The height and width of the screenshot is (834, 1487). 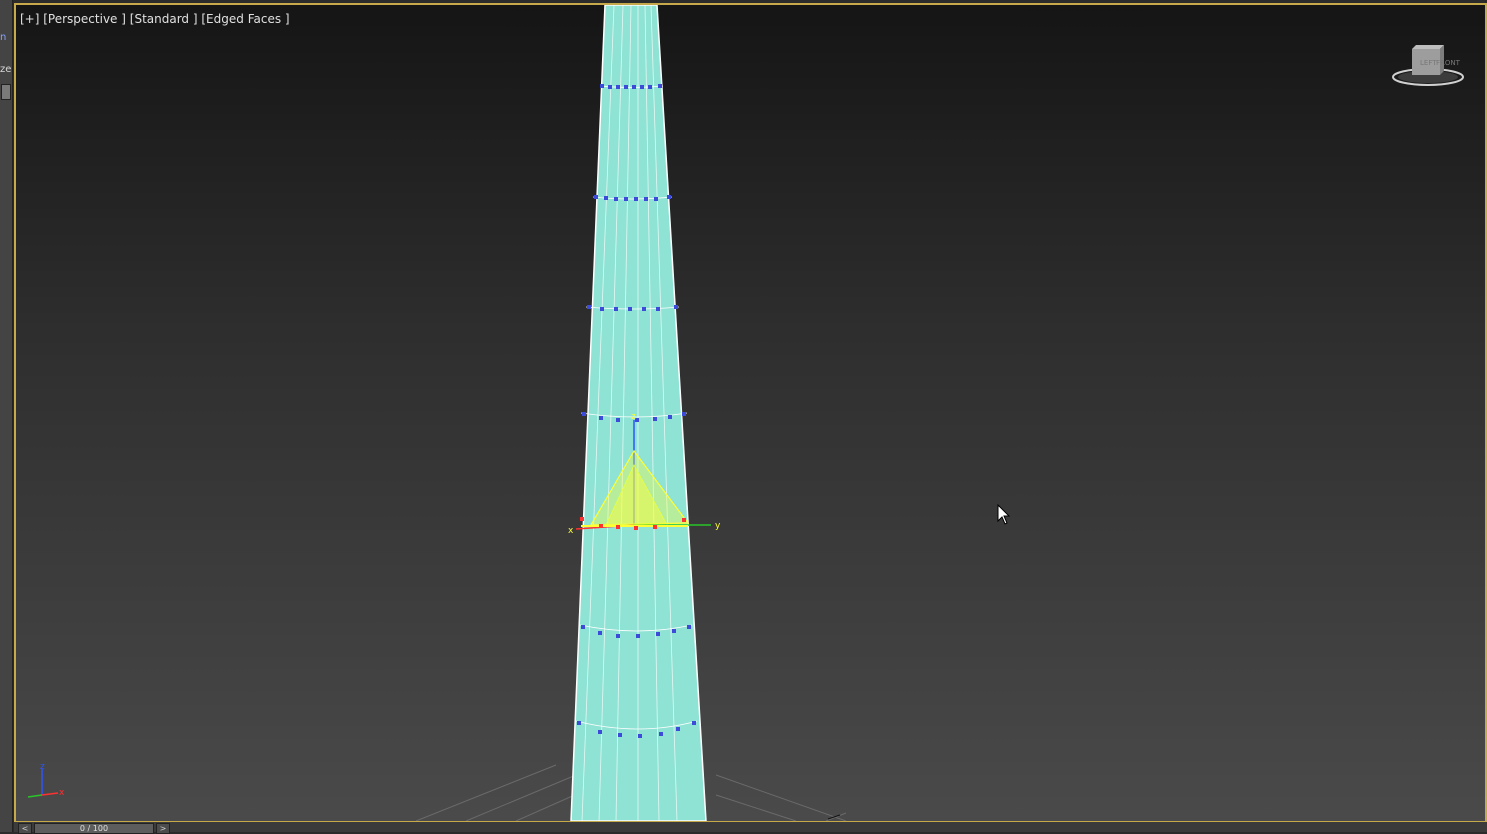 I want to click on viewcube-left-face: LEFT, so click(x=1428, y=63).